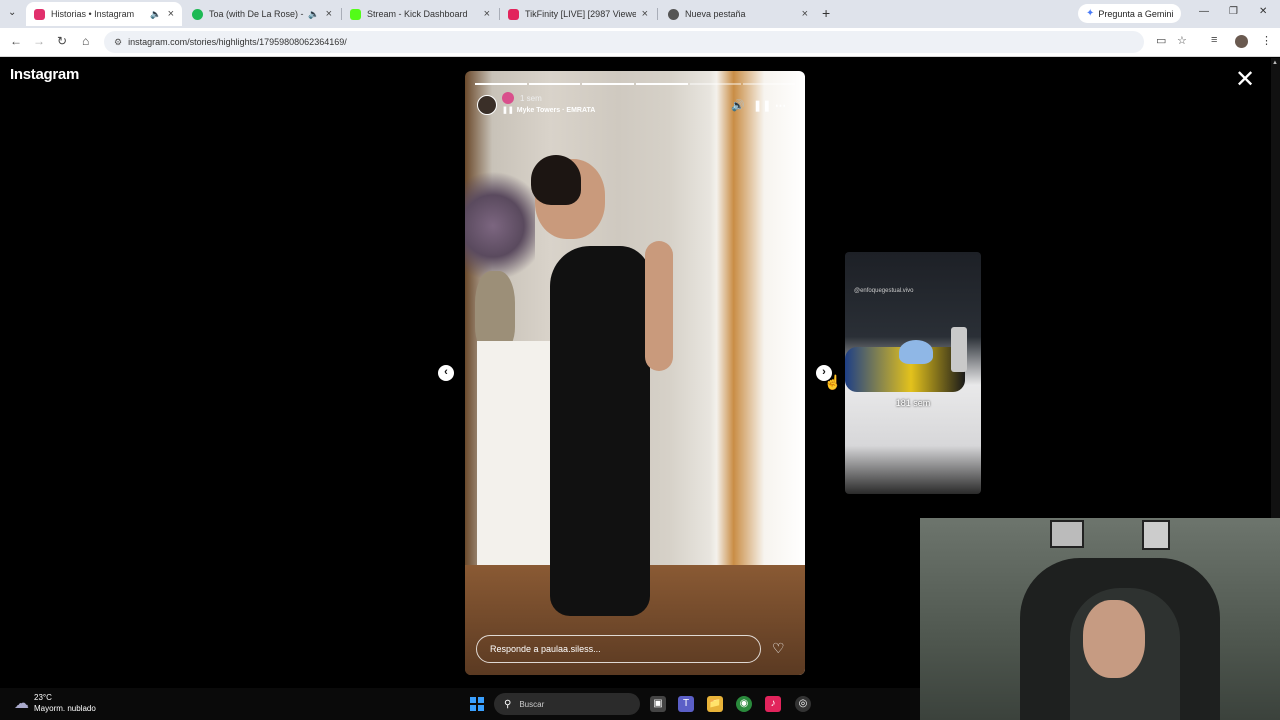 This screenshot has width=1280, height=720. I want to click on webcam-face, so click(1114, 639).